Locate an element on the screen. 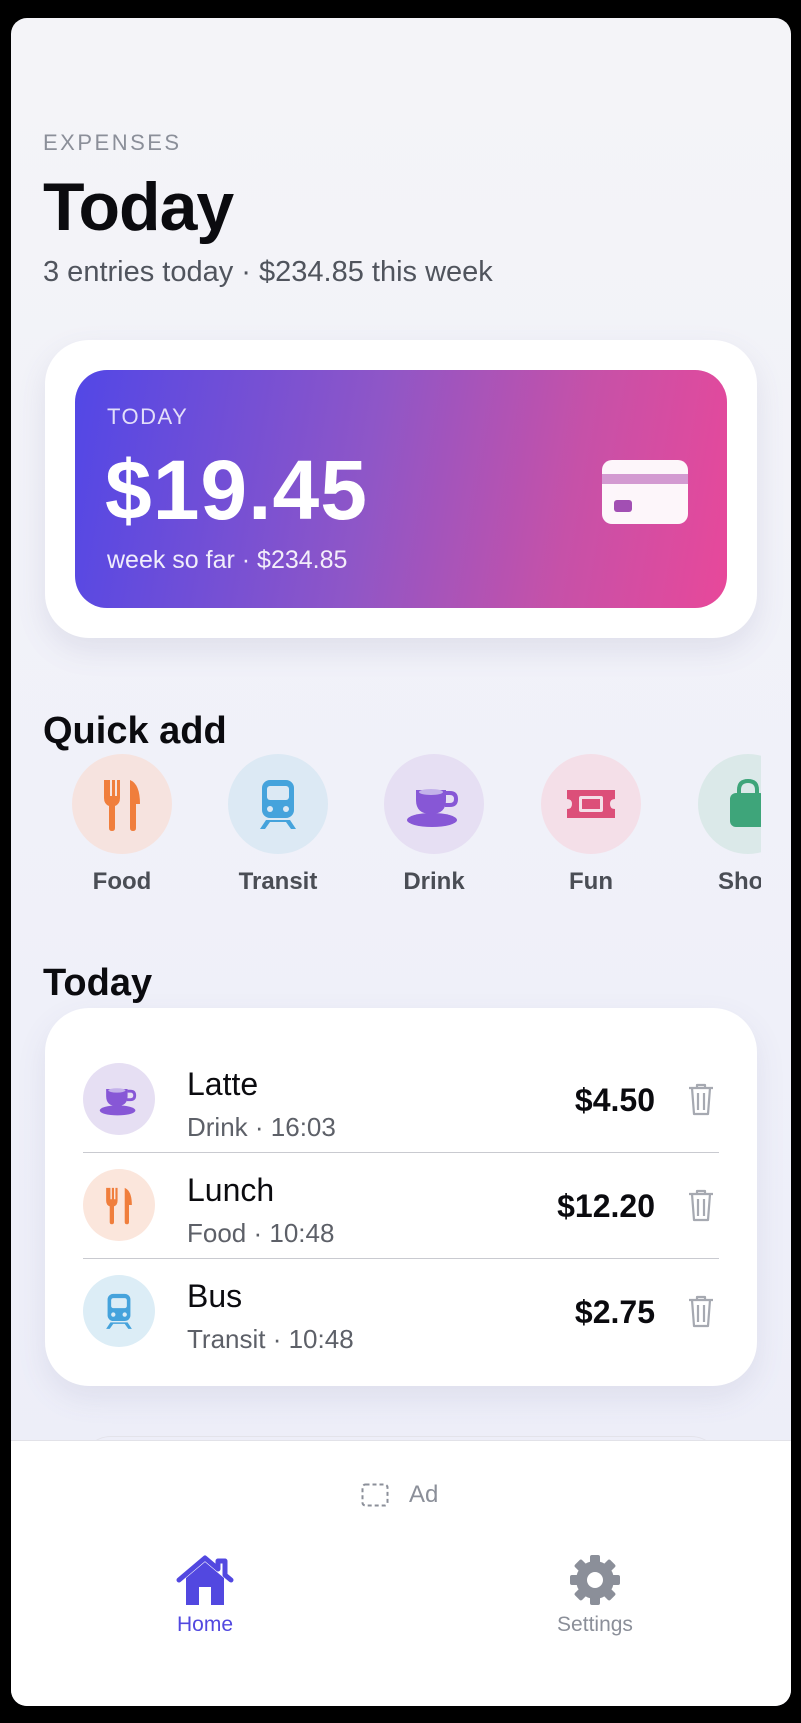 This screenshot has height=1723, width=801. quick-add-row: Food Transit Drink Fun Sho is located at coordinates (386, 834).